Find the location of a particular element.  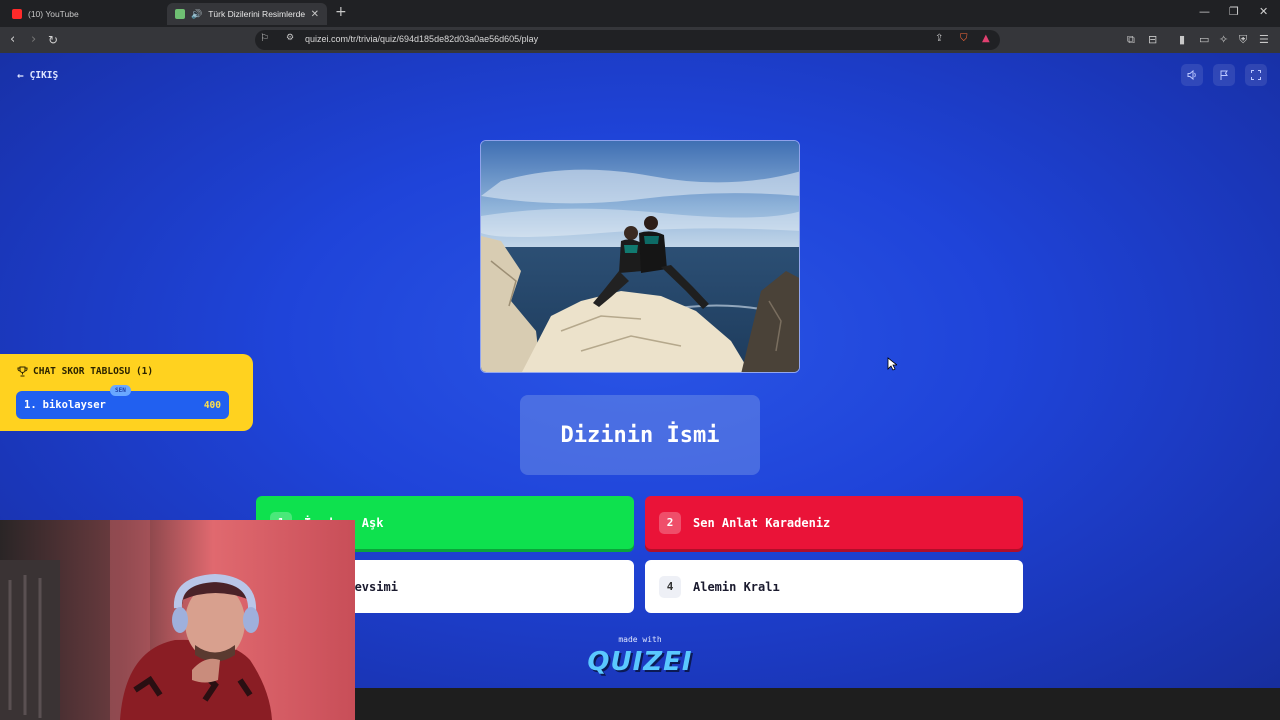

question-text: Dizinin İsmi is located at coordinates (640, 435).